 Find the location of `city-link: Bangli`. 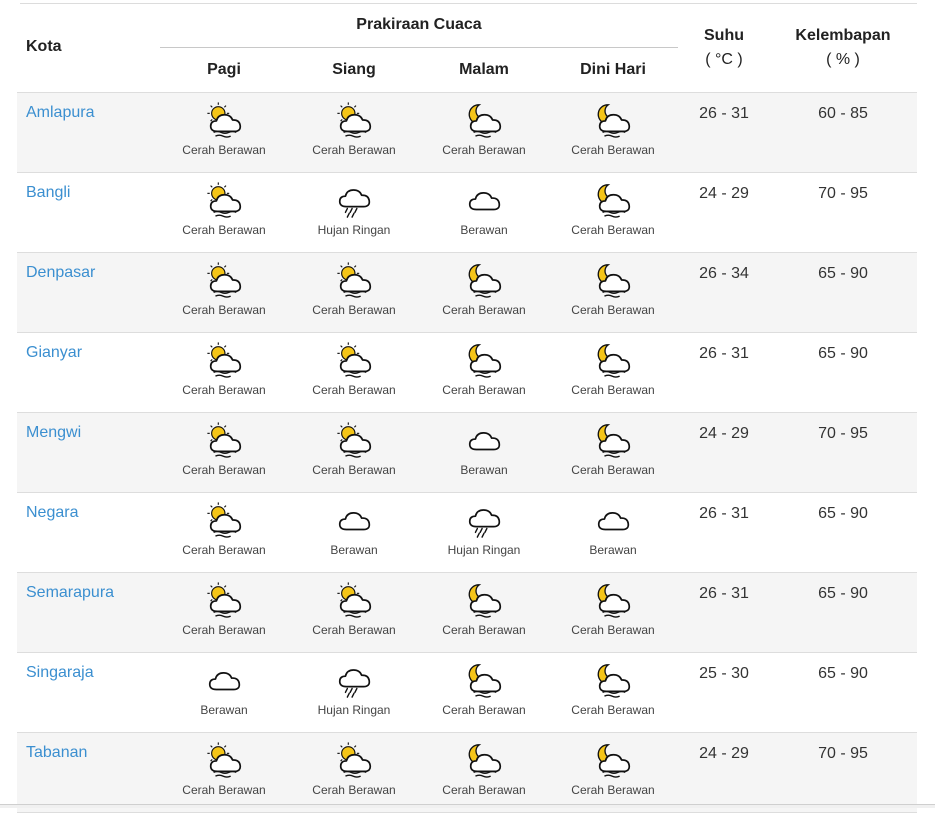

city-link: Bangli is located at coordinates (48, 193).